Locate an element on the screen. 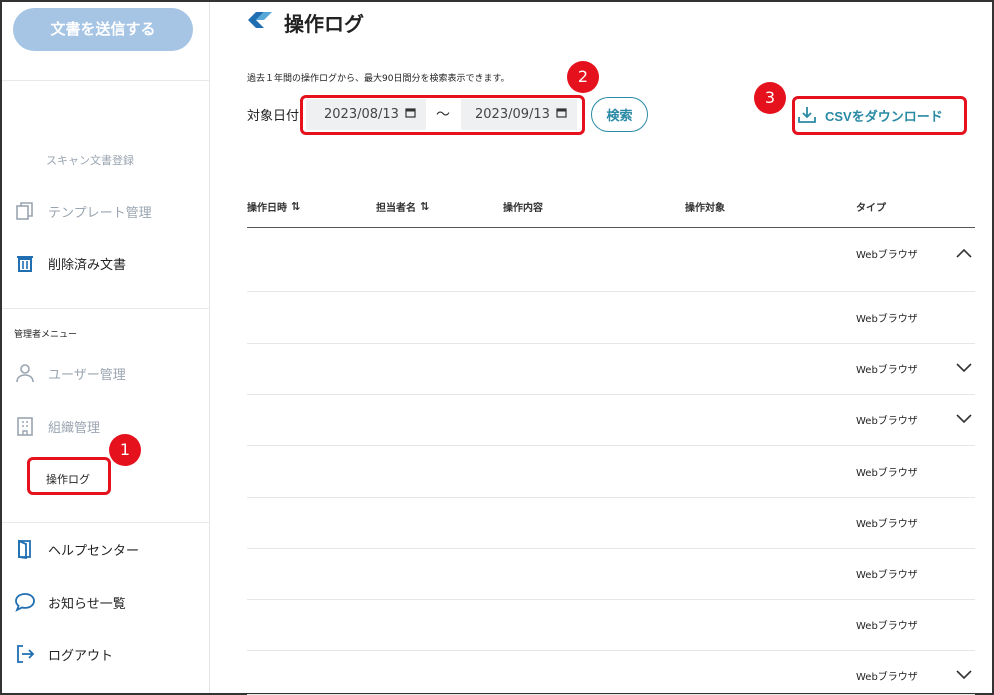  column-header-datetime: 操作日時 ⇅ is located at coordinates (273, 206).